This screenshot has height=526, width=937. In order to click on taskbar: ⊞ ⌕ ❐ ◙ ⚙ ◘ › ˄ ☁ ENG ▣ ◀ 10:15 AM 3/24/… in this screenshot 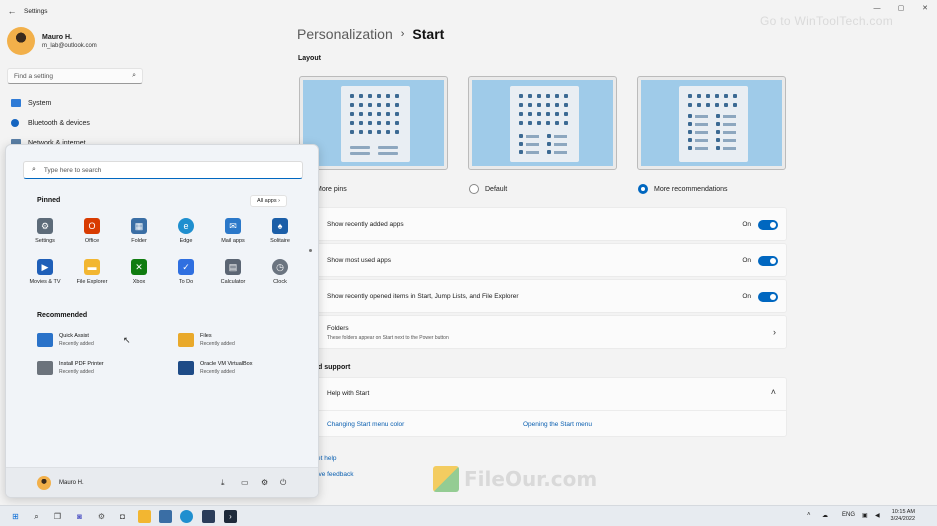, I will do `click(468, 515)`.